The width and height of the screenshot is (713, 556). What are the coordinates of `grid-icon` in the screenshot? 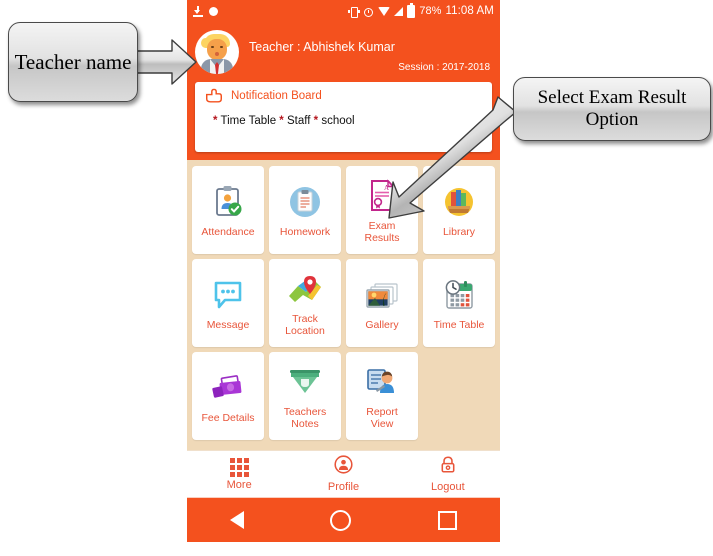 It's located at (239, 467).